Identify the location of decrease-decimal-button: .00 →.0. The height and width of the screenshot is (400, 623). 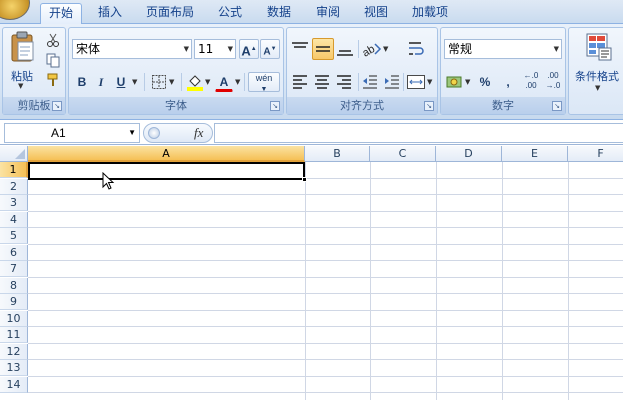
(553, 82).